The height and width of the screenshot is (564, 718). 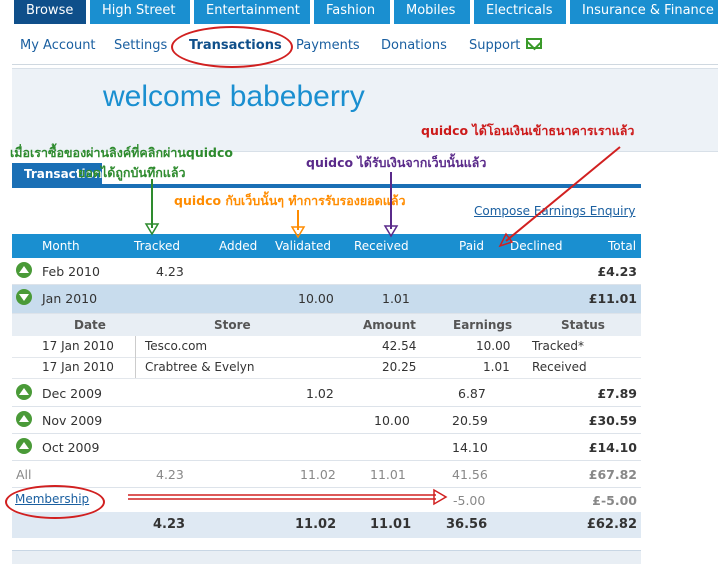 I want to click on grand-total: £62.82, so click(x=611, y=524).